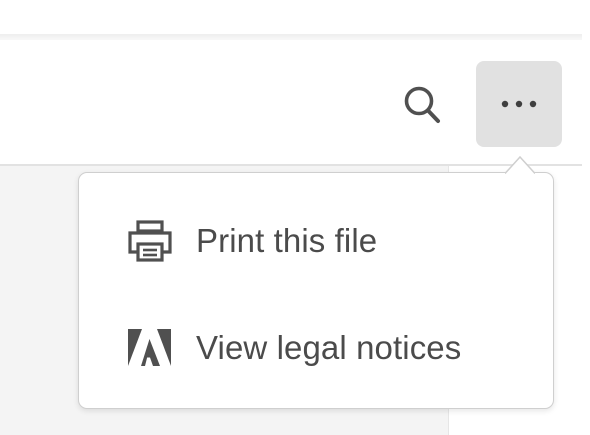 The image size is (590, 435). What do you see at coordinates (150, 348) in the screenshot?
I see `adobe-logo-icon` at bounding box center [150, 348].